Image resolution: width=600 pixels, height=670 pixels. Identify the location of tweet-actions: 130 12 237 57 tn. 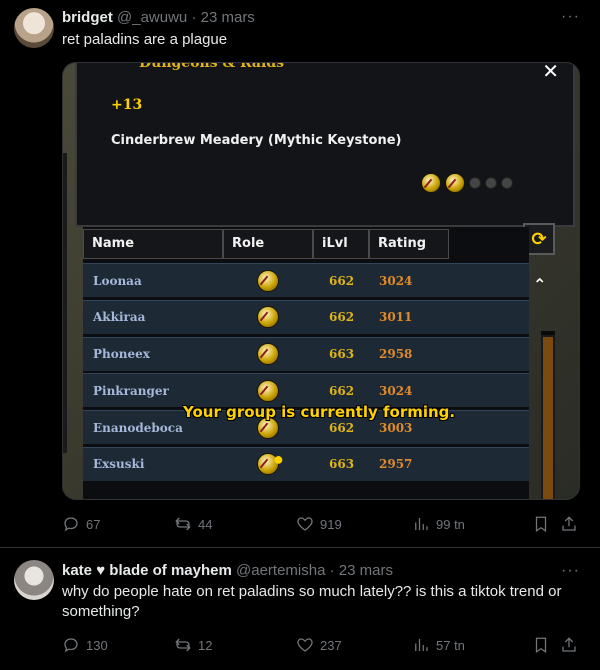
(322, 645).